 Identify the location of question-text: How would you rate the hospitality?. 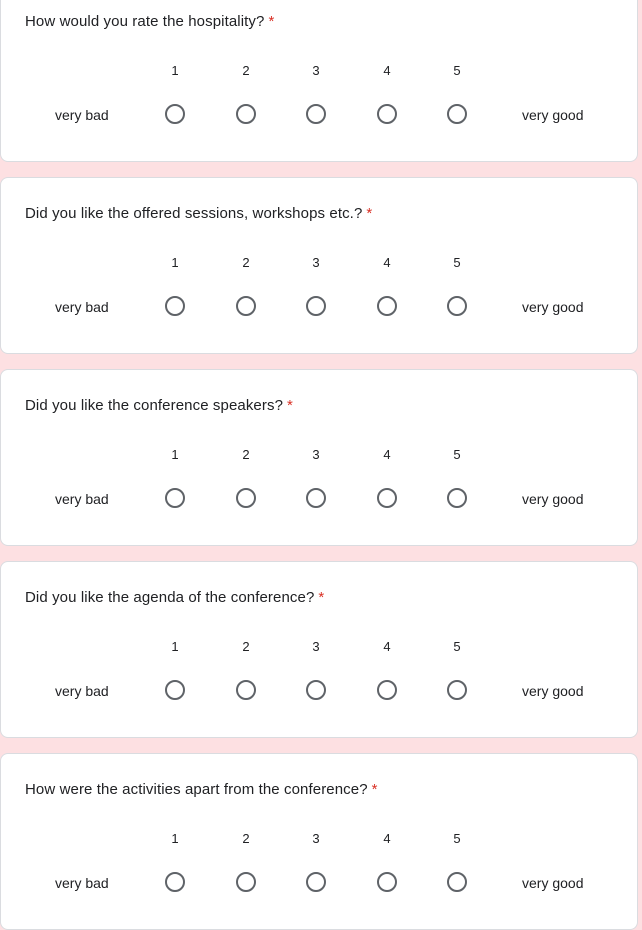
(145, 21).